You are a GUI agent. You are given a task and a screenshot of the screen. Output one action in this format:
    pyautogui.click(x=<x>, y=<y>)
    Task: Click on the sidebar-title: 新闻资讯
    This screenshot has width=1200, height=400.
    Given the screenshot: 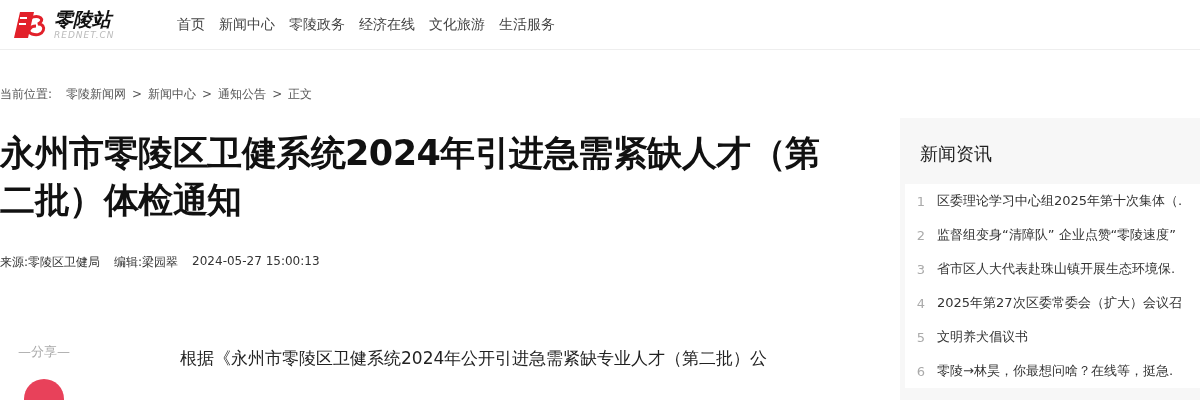 What is the action you would take?
    pyautogui.click(x=956, y=154)
    